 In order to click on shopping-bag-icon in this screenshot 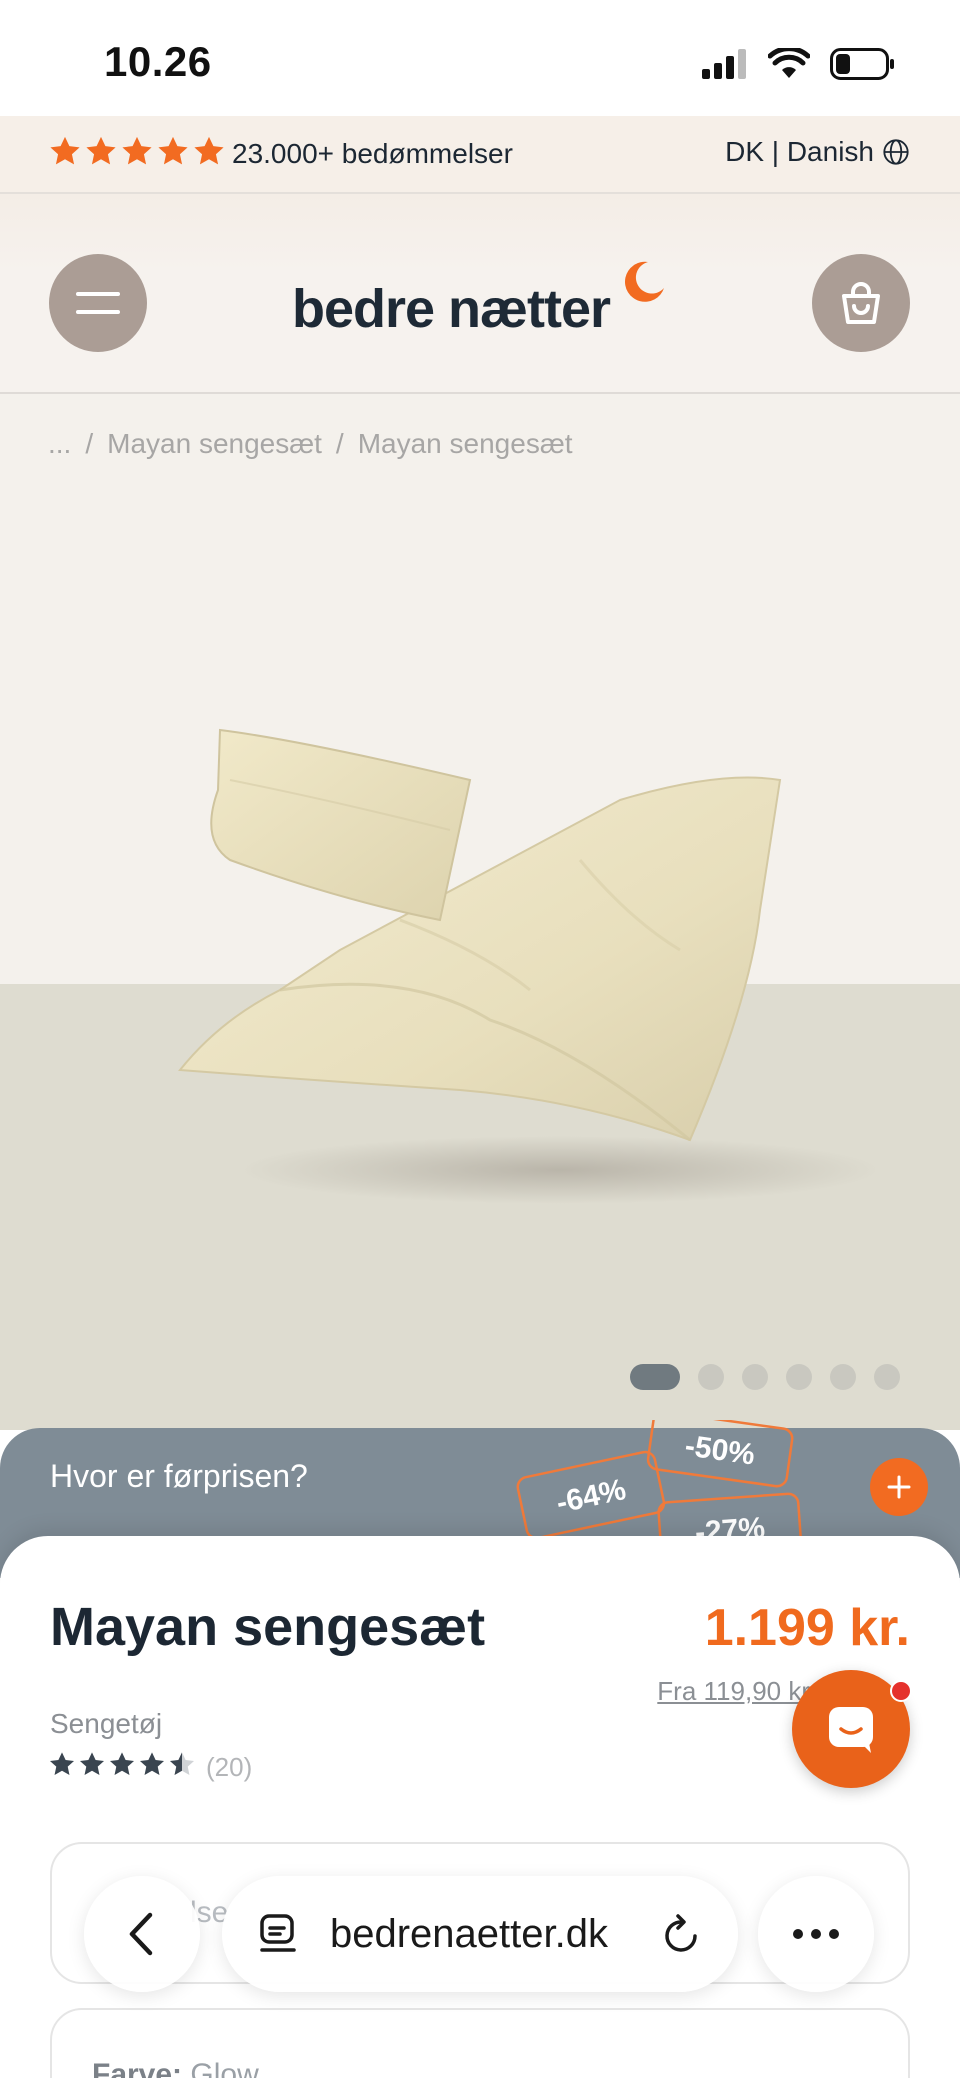, I will do `click(861, 303)`.